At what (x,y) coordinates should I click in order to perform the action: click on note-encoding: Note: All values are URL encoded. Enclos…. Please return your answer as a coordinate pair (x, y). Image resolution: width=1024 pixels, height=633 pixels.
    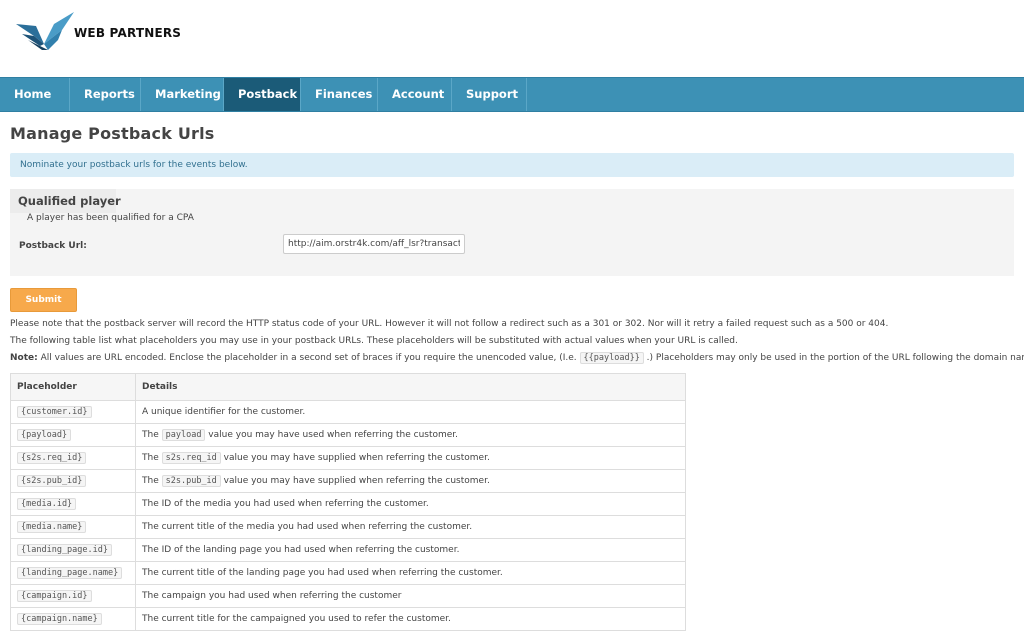
    Looking at the image, I should click on (517, 358).